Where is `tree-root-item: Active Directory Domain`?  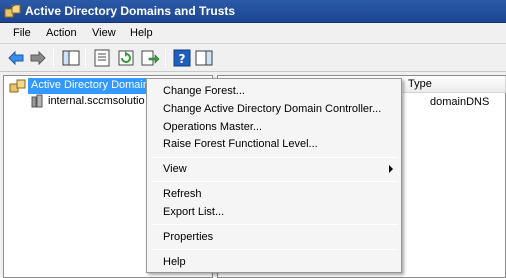
tree-root-item: Active Directory Domain is located at coordinates (90, 86).